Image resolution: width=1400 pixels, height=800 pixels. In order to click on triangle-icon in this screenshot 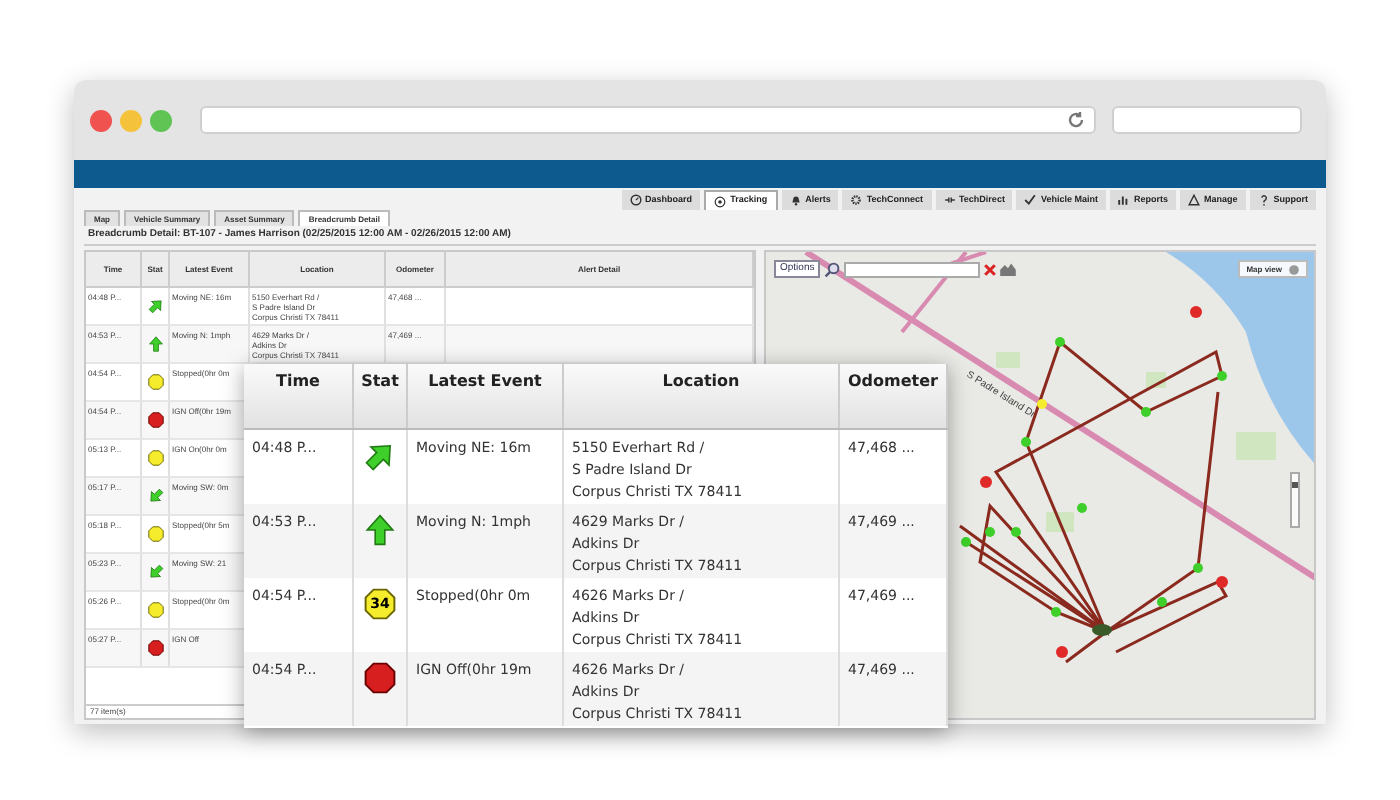, I will do `click(1193, 200)`.